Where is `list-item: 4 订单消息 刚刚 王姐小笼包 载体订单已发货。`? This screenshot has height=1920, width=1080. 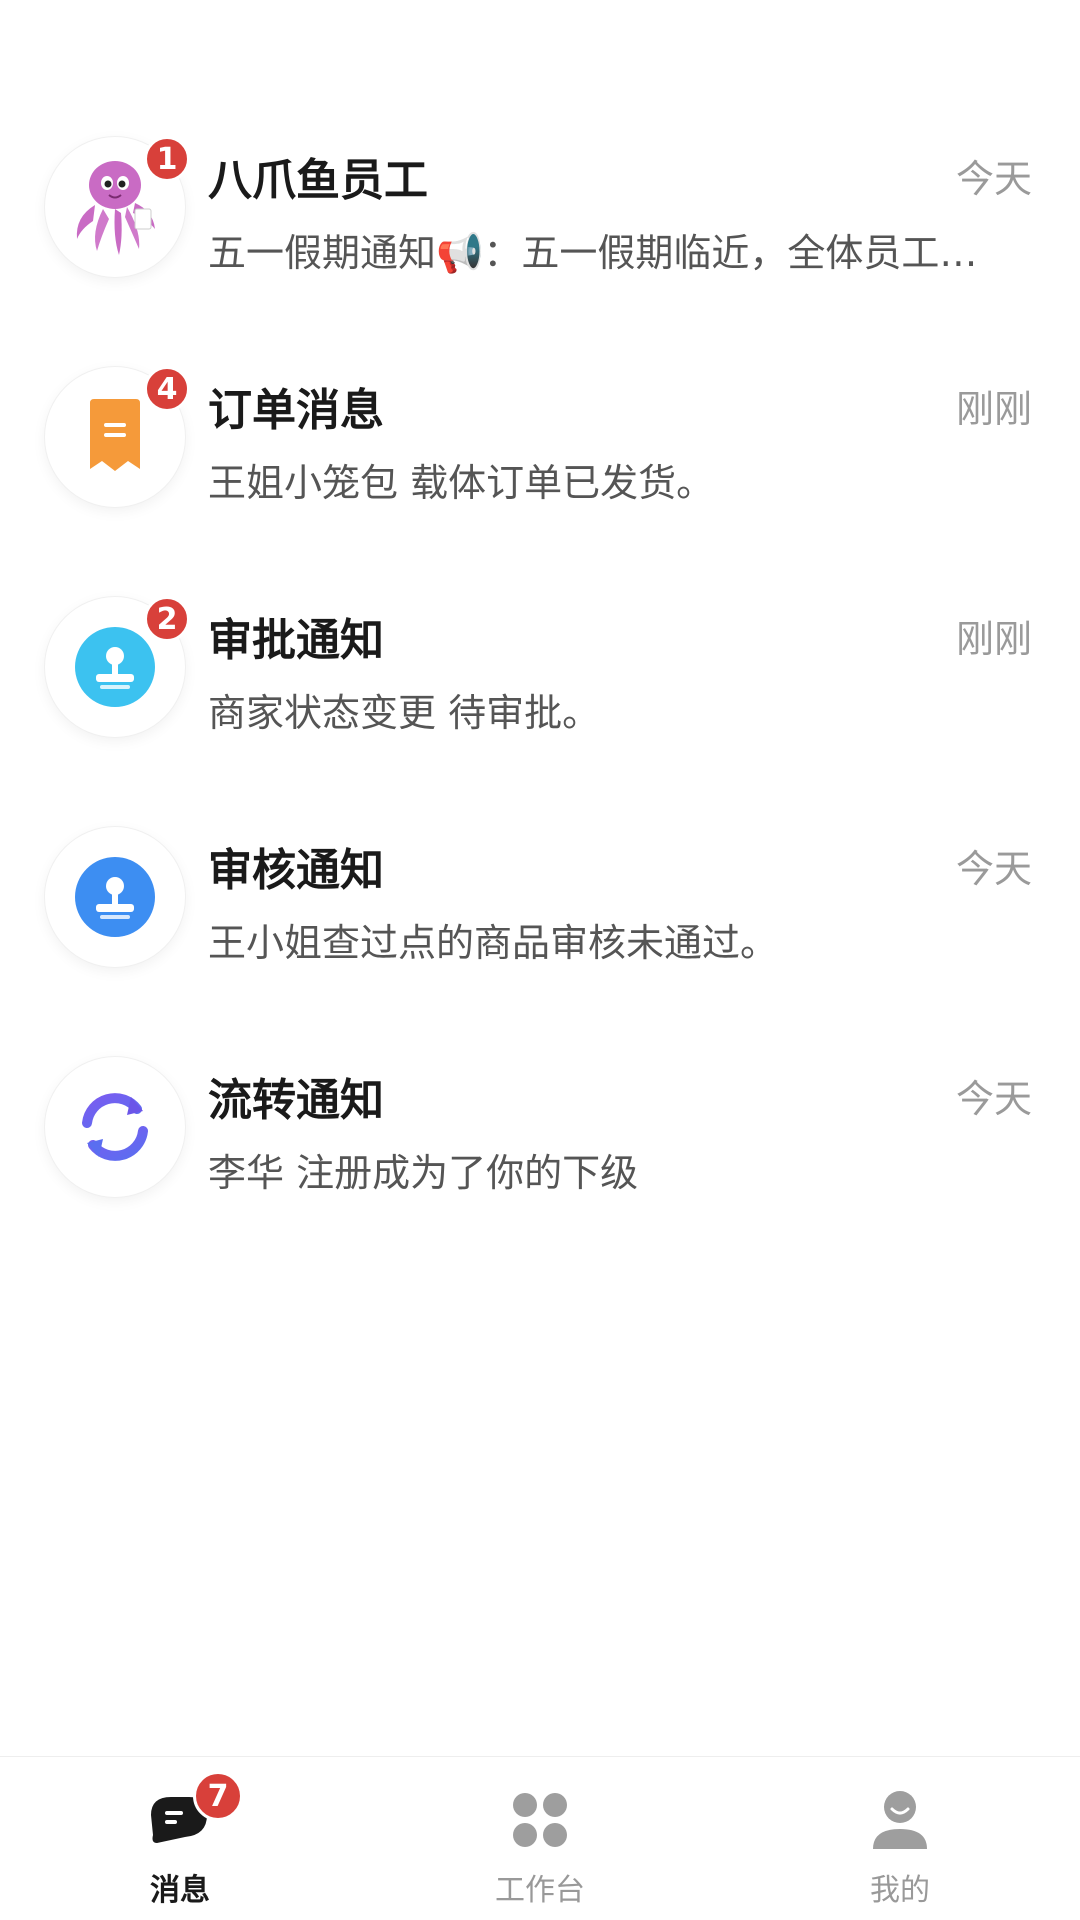
list-item: 4 订单消息 刚刚 王姐小笼包 载体订单已发货。 is located at coordinates (540, 455).